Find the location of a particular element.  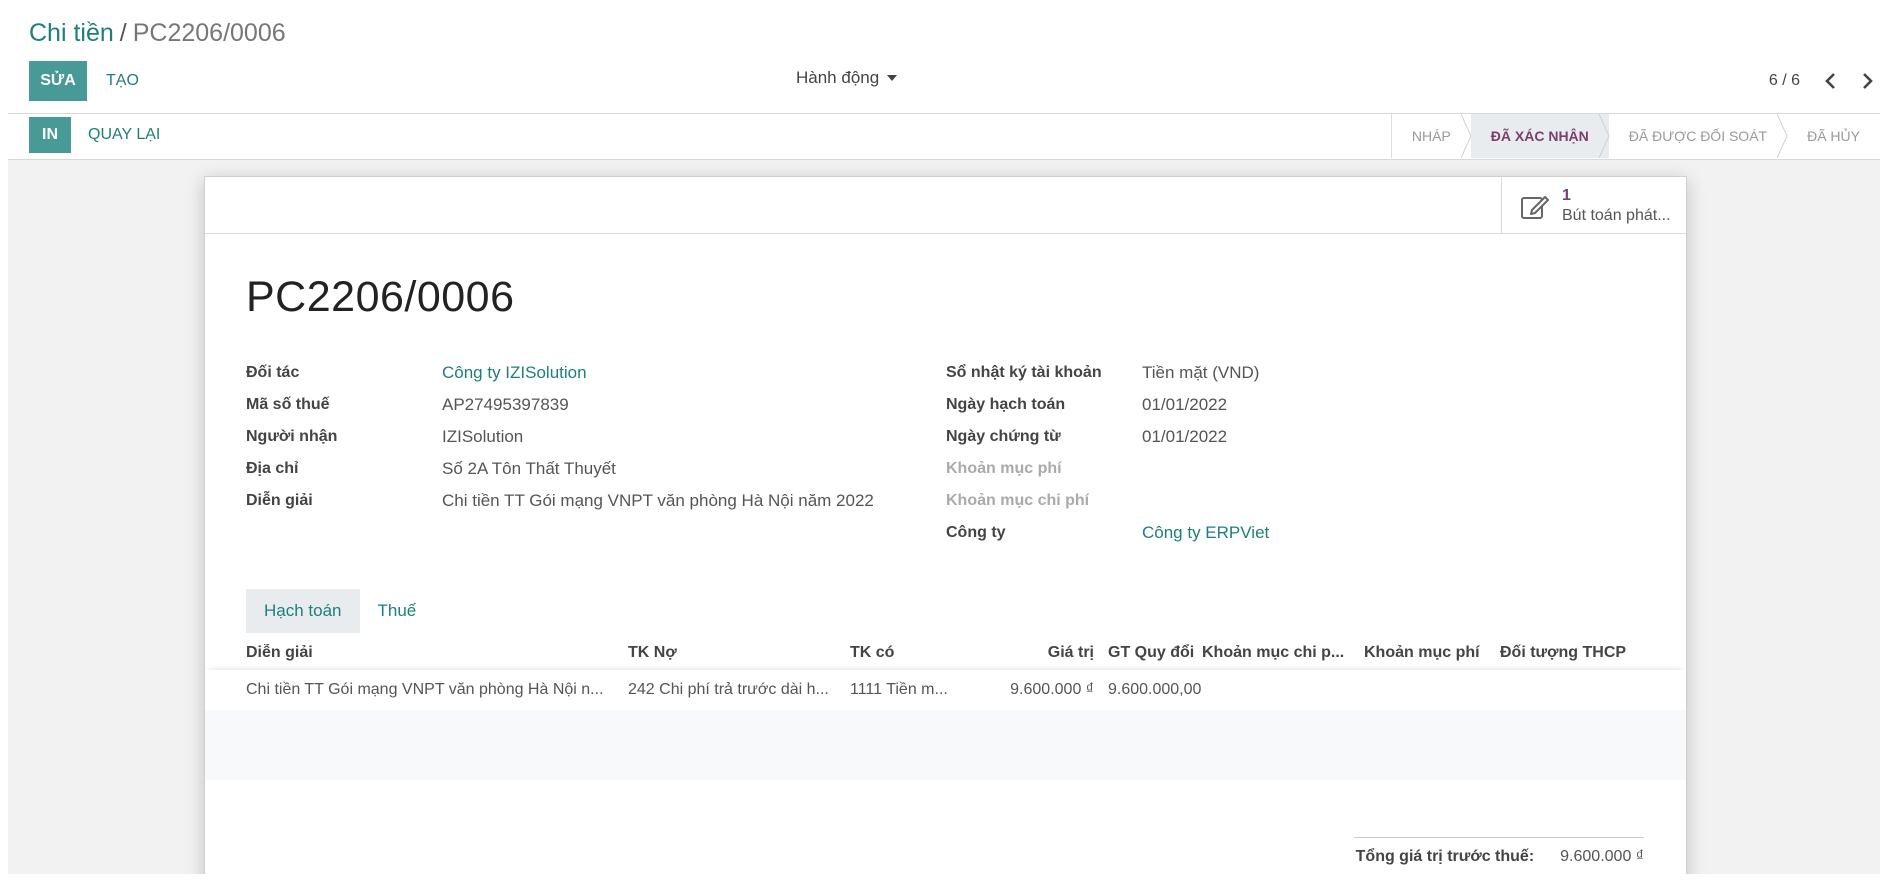

breadcrumb-parent-link: Chi tiền is located at coordinates (71, 33).